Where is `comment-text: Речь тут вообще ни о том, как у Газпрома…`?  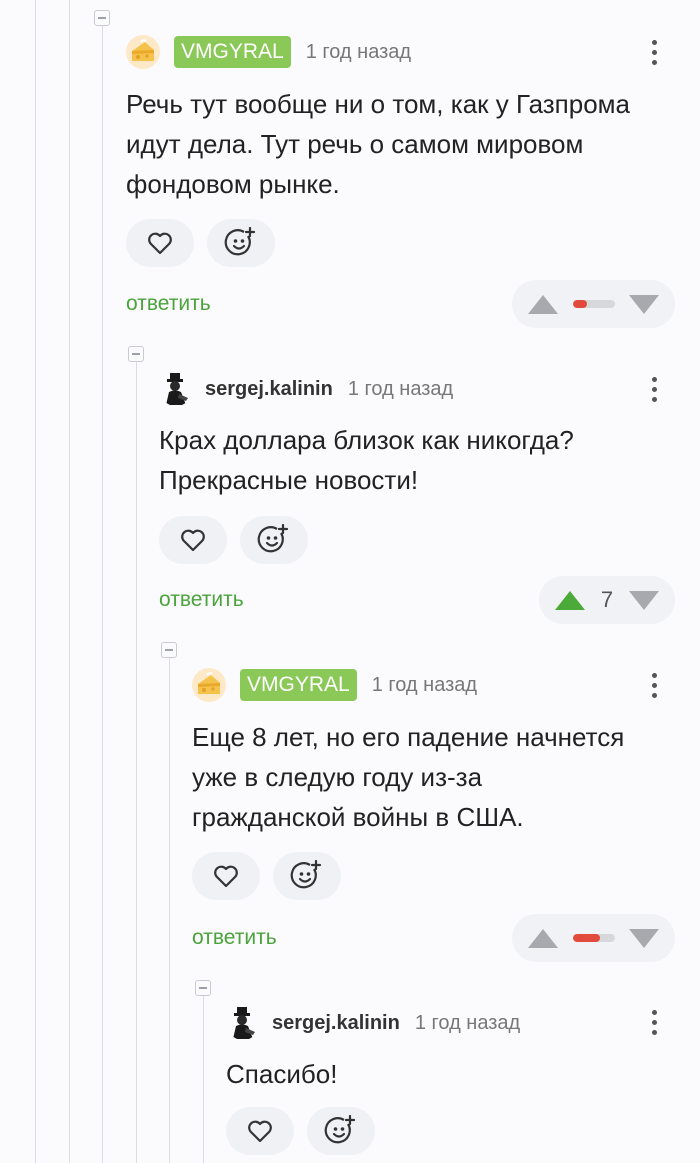 comment-text: Речь тут вообще ни о том, как у Газпрома… is located at coordinates (378, 144).